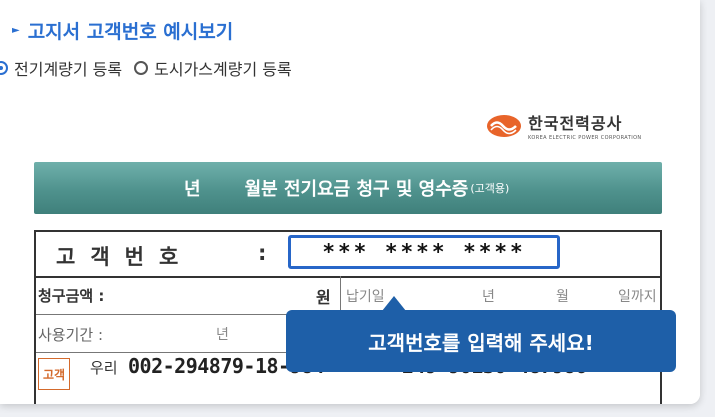  I want to click on won-label: 원, so click(323, 297).